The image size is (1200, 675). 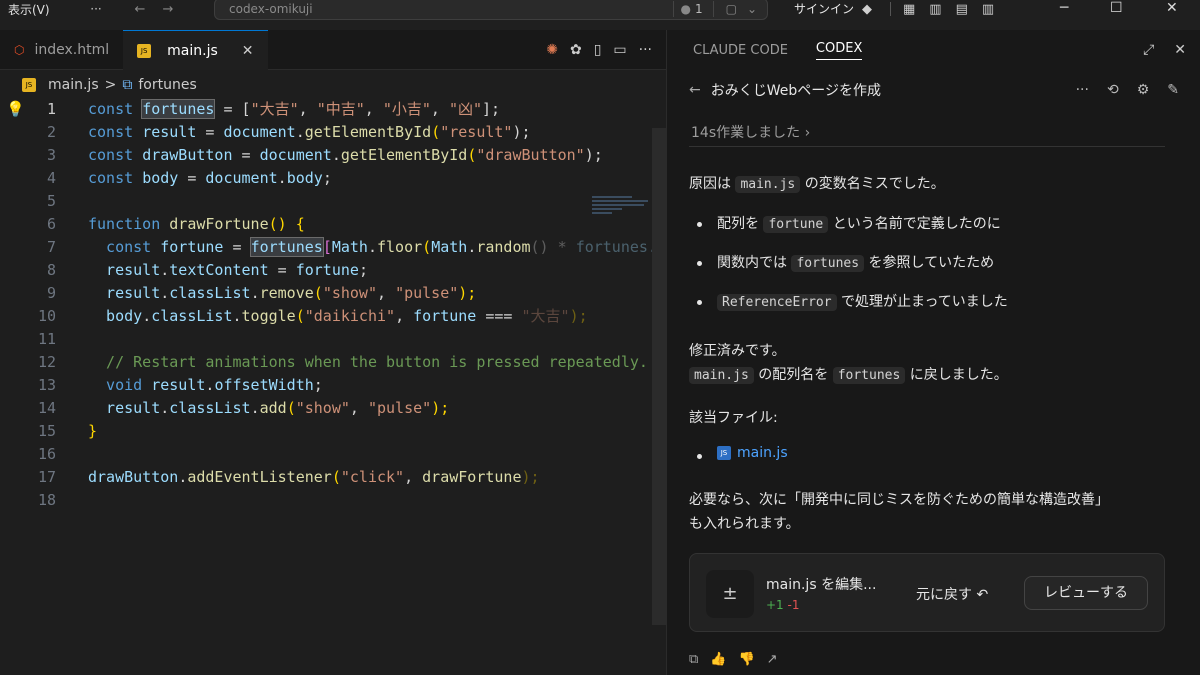 What do you see at coordinates (899, 500) in the screenshot?
I see `text: 必要なら、次に「開発中に同じミスを防ぐための簡単な構造改善」` at bounding box center [899, 500].